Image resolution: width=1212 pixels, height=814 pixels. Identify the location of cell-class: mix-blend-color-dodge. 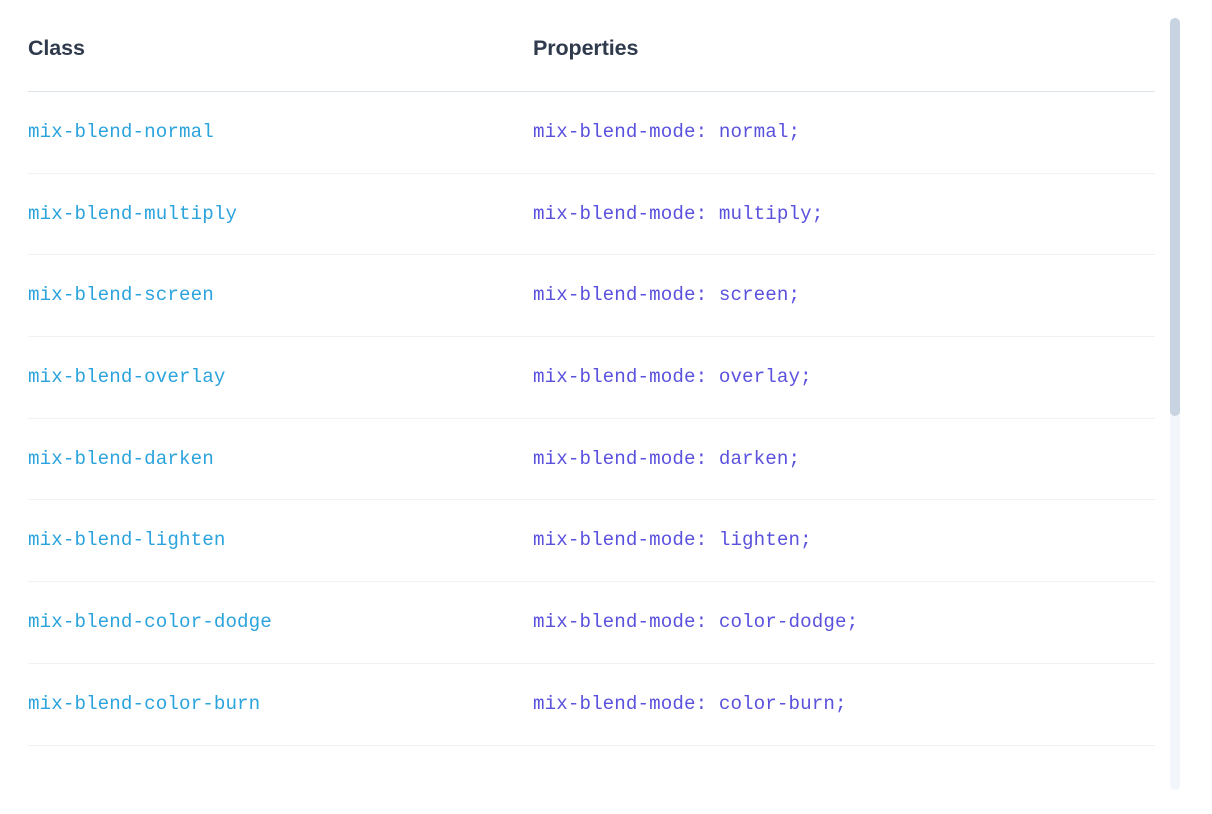
(150, 621).